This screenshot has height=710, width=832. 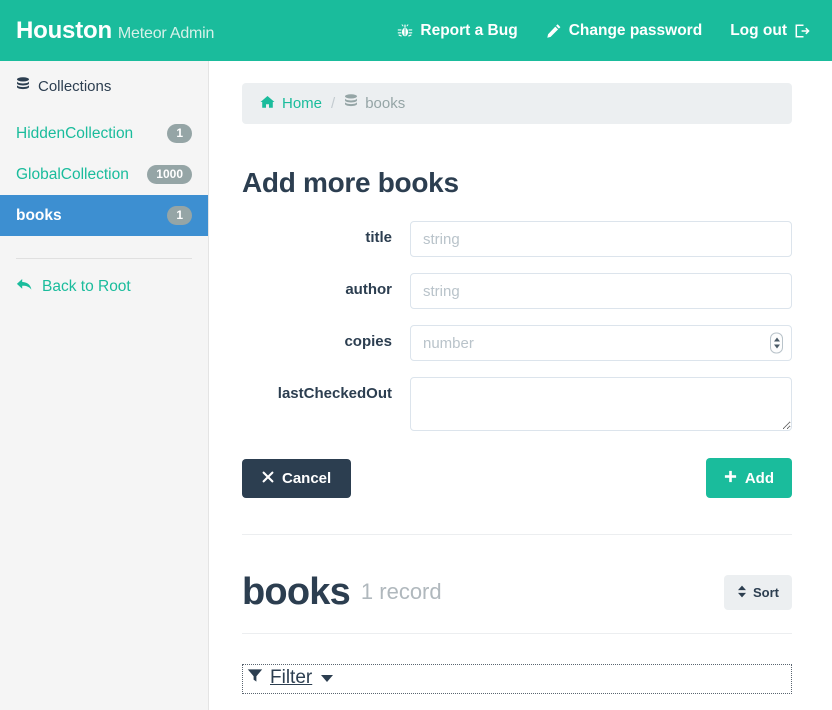 I want to click on field-wrapper-title, so click(x=601, y=239).